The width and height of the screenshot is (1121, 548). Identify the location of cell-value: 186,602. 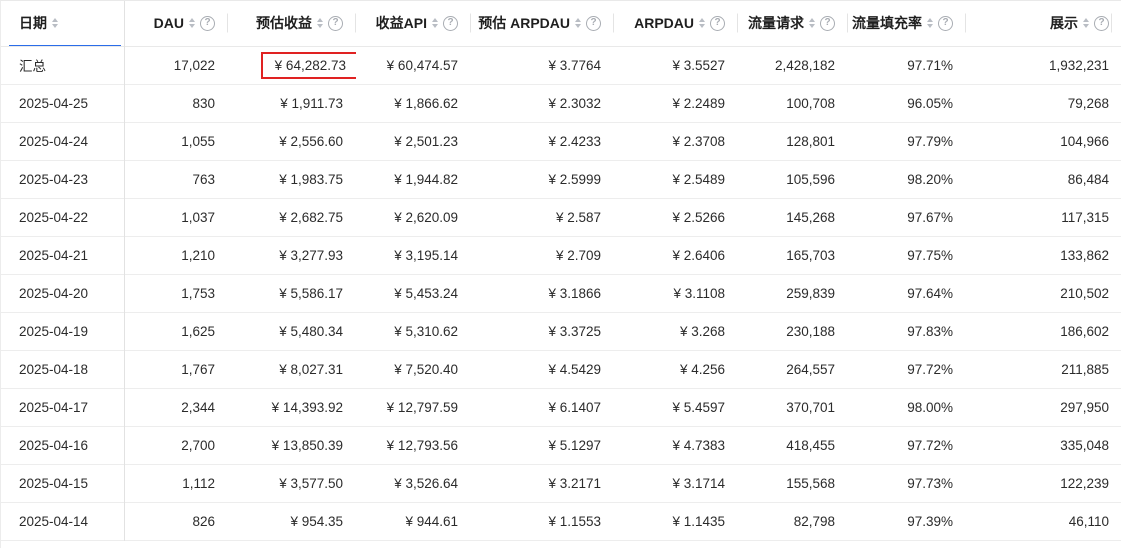
(1084, 331).